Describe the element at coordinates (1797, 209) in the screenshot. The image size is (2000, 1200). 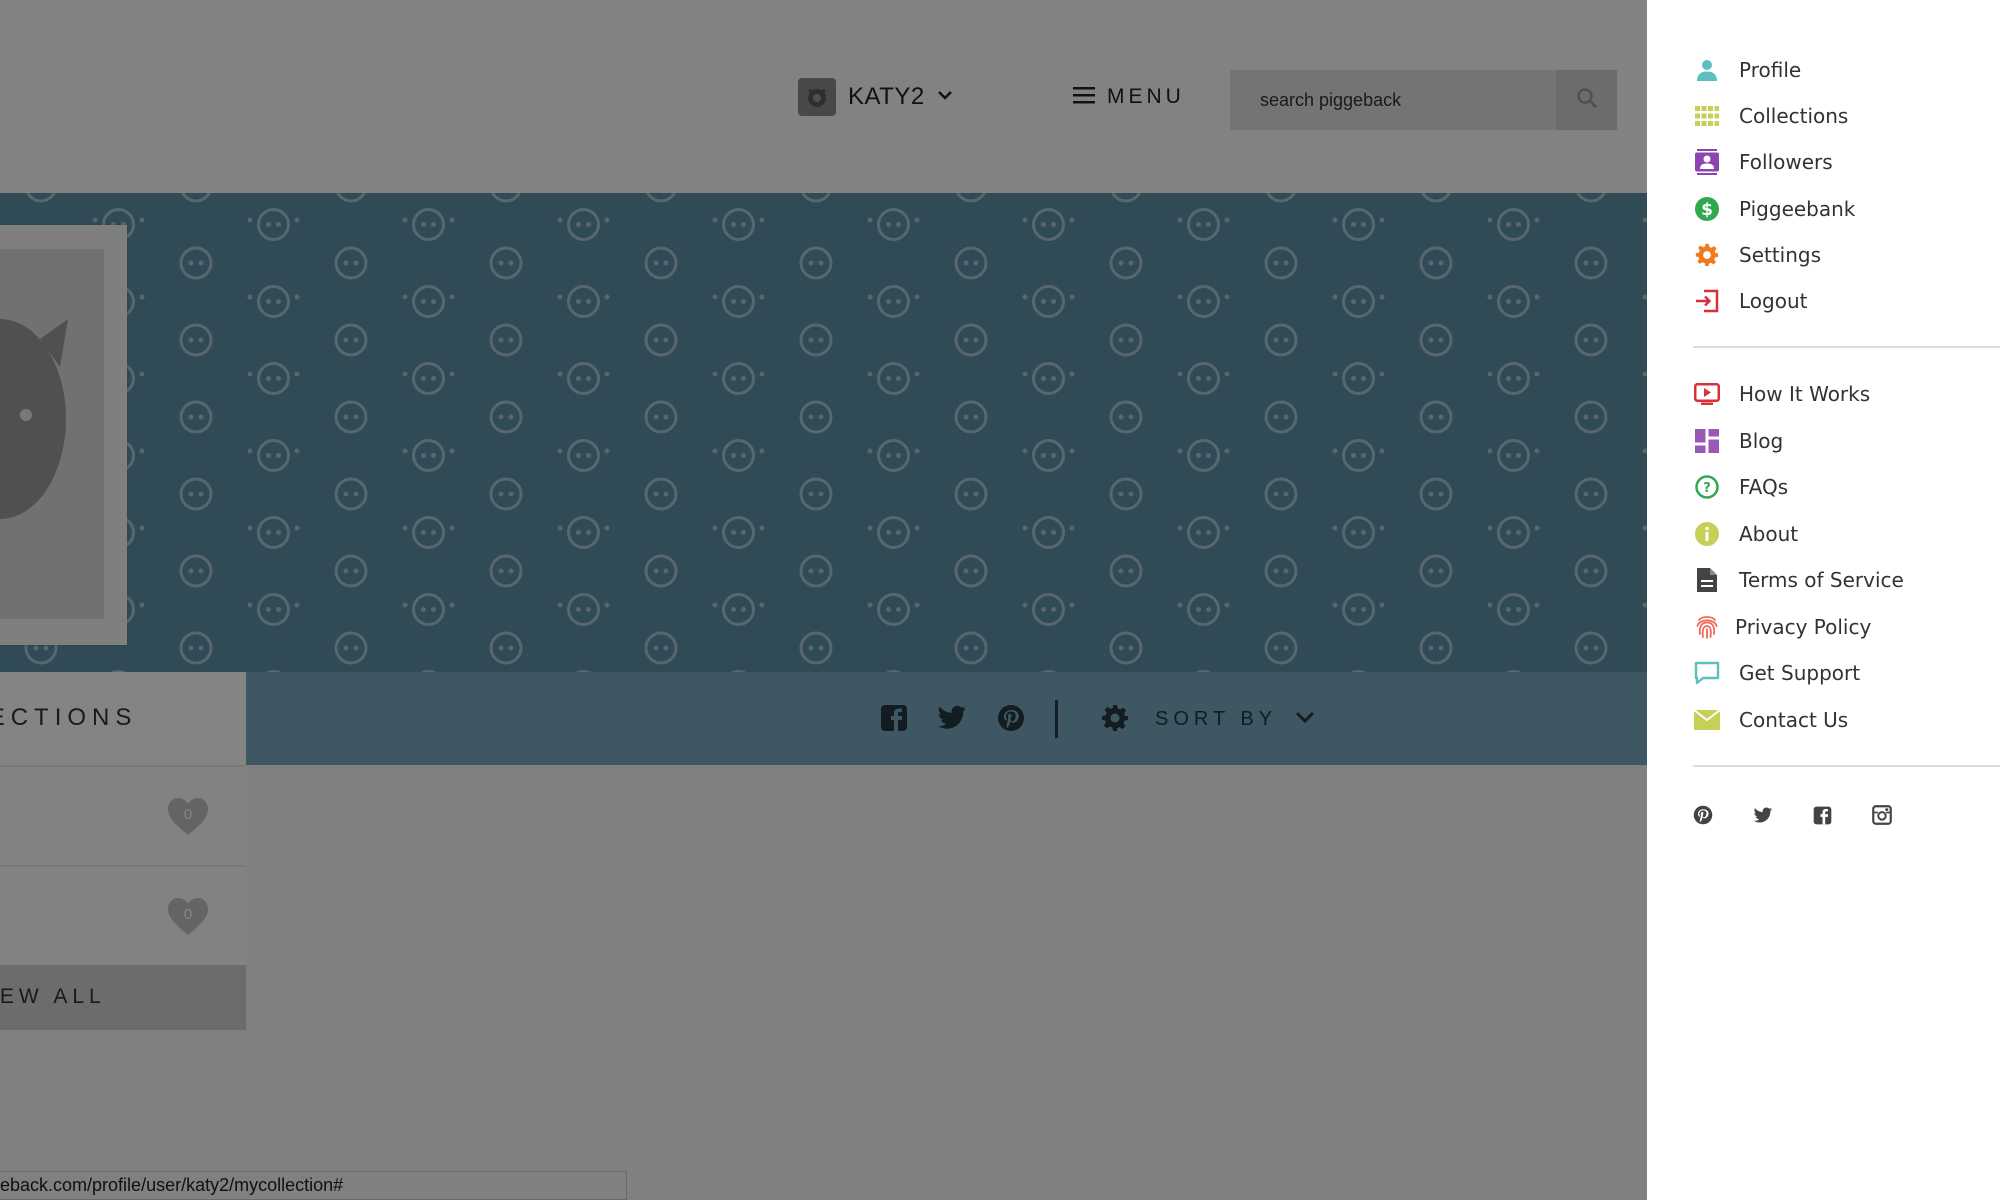
I see `menu-item-label: Piggeebank` at that location.